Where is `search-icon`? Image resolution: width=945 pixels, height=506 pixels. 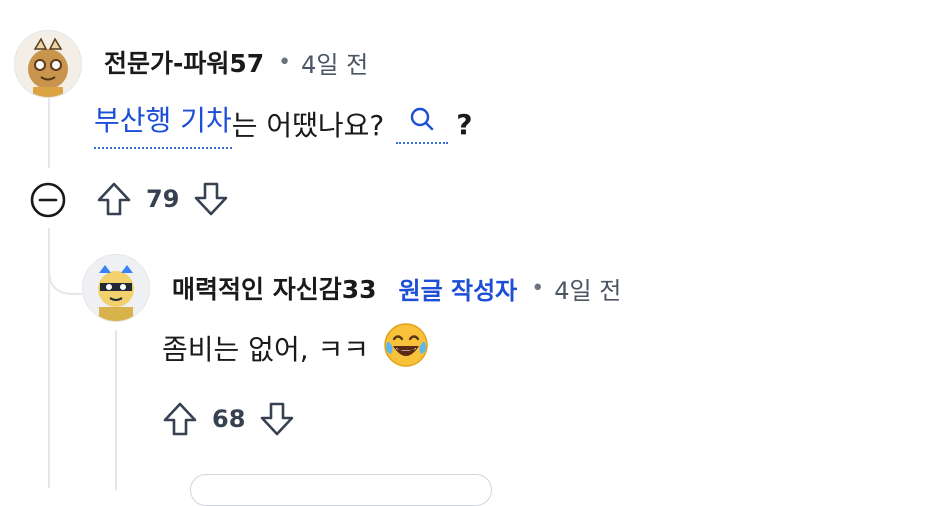
search-icon is located at coordinates (422, 119).